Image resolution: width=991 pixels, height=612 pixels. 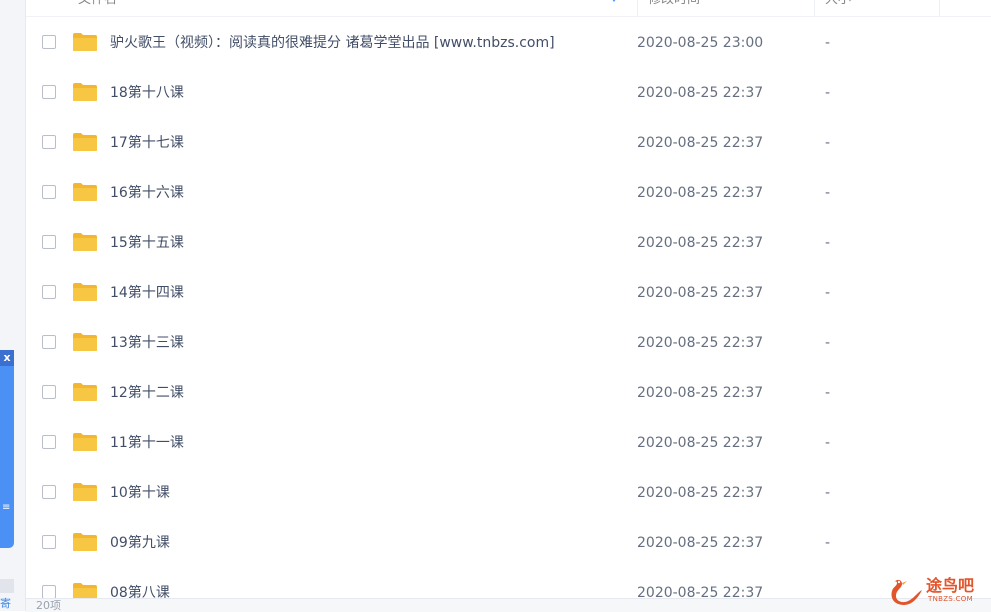 What do you see at coordinates (5, 604) in the screenshot?
I see `sidebar-bottom-link: 寄` at bounding box center [5, 604].